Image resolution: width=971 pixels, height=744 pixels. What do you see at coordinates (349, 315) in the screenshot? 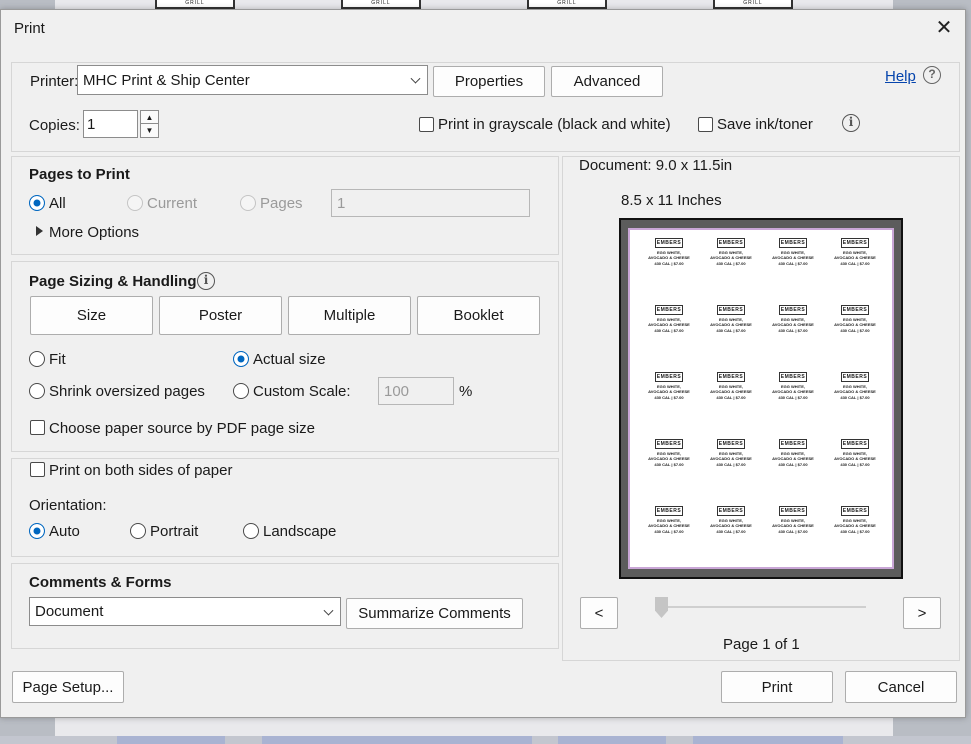
I see `multiple-mode-button: Multiple` at bounding box center [349, 315].